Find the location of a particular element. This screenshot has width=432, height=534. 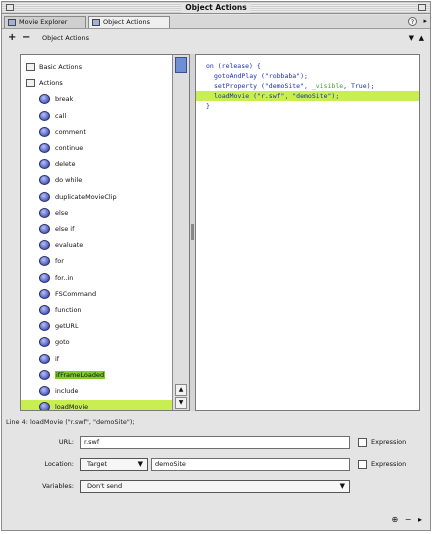

tree-folder-label: Actions is located at coordinates (51, 83).